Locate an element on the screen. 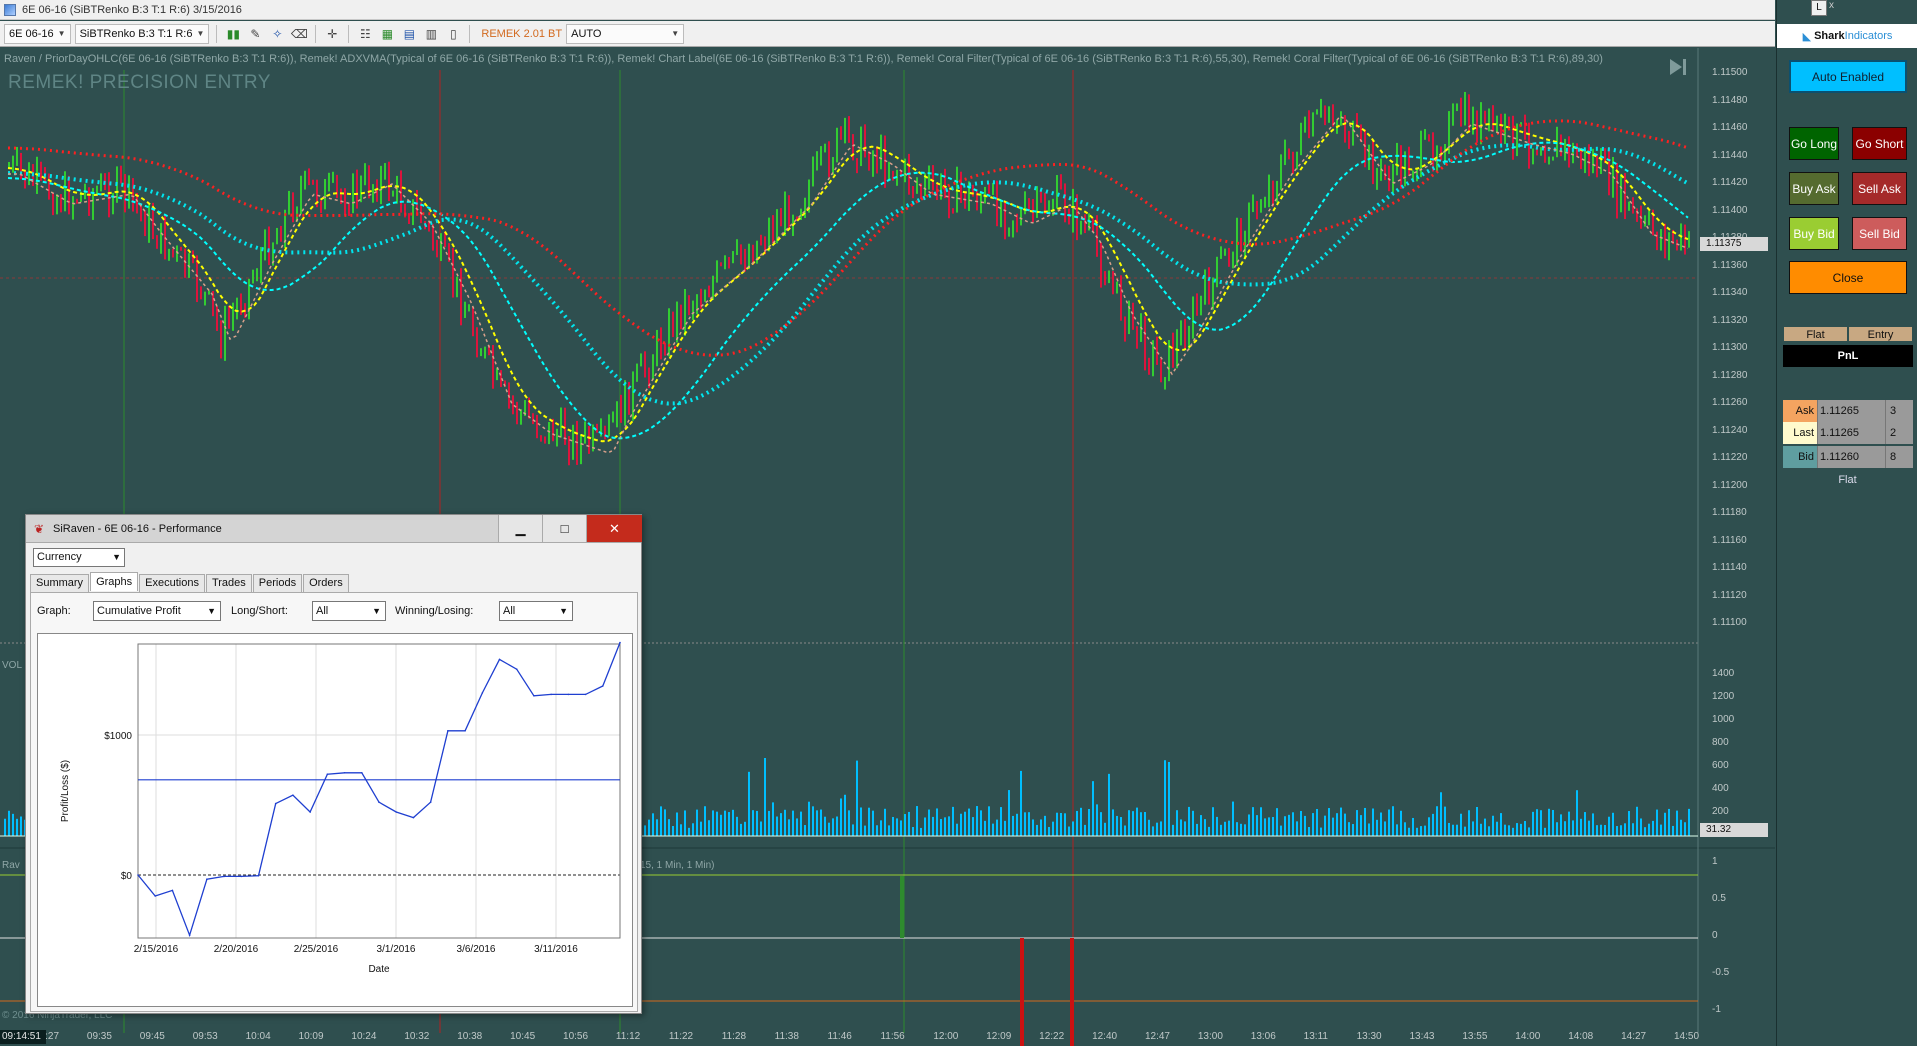 Image resolution: width=1917 pixels, height=1046 pixels. tab-executions: Executions is located at coordinates (172, 583).